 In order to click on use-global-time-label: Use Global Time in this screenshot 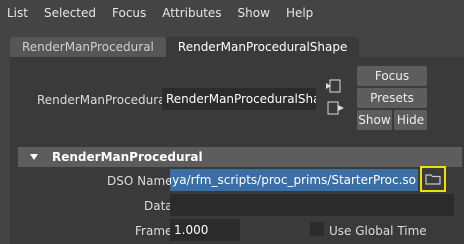, I will do `click(378, 231)`.